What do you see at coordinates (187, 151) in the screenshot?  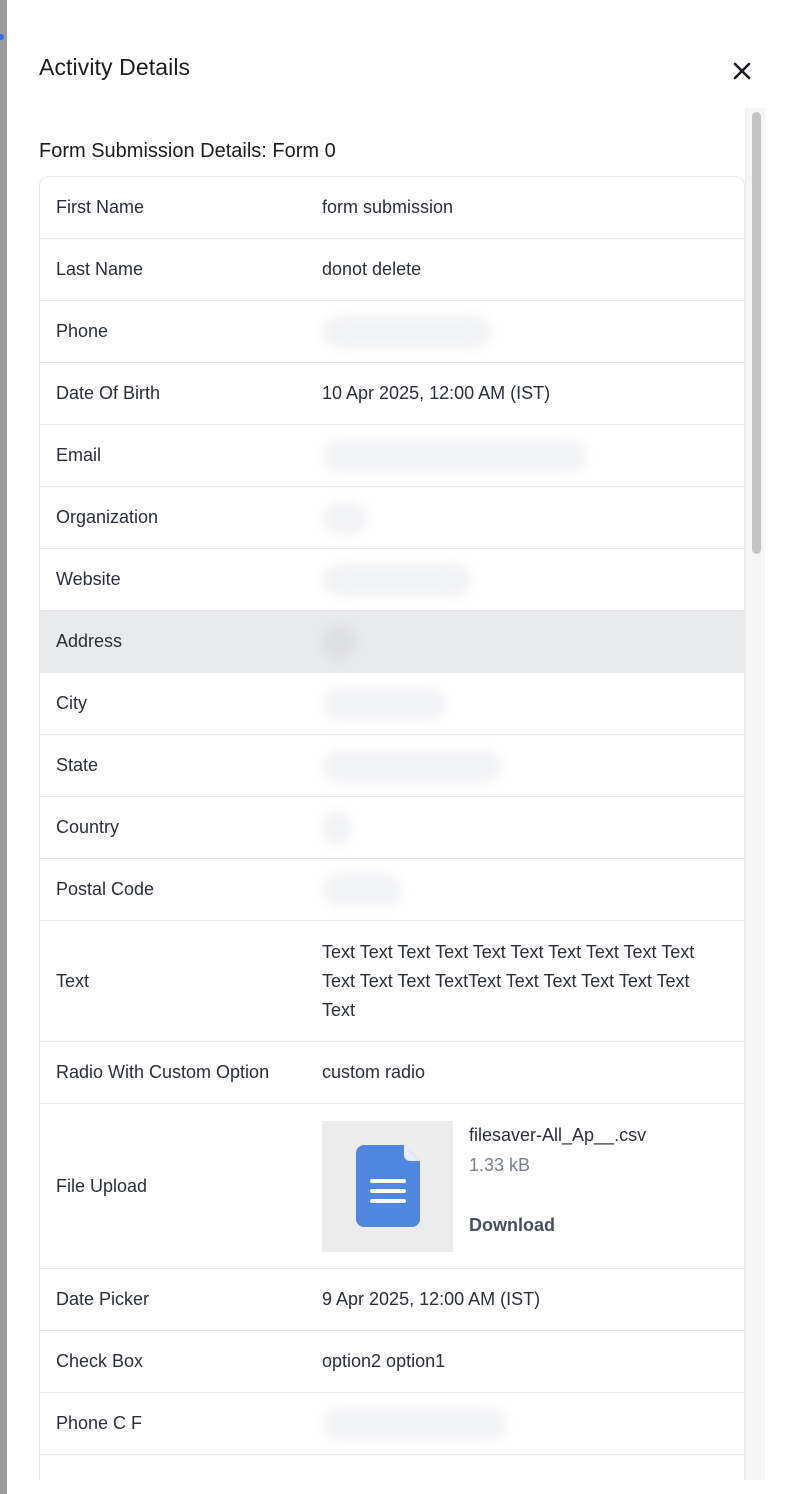 I see `section-title: Form Submission Details: Form 0` at bounding box center [187, 151].